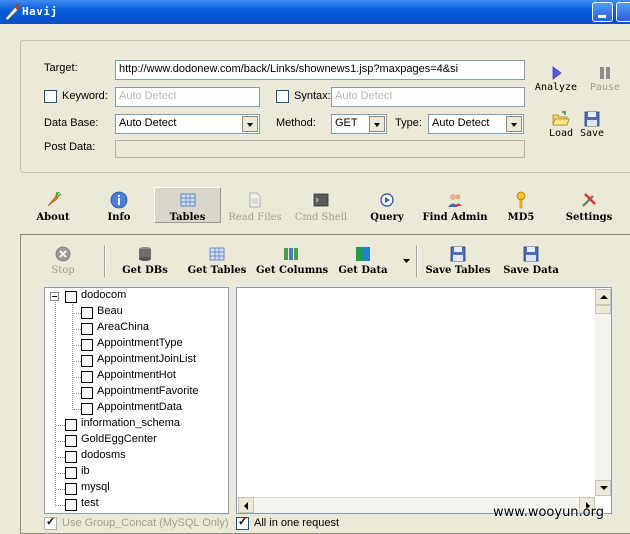  I want to click on get-columns-button: Get Columns, so click(292, 262).